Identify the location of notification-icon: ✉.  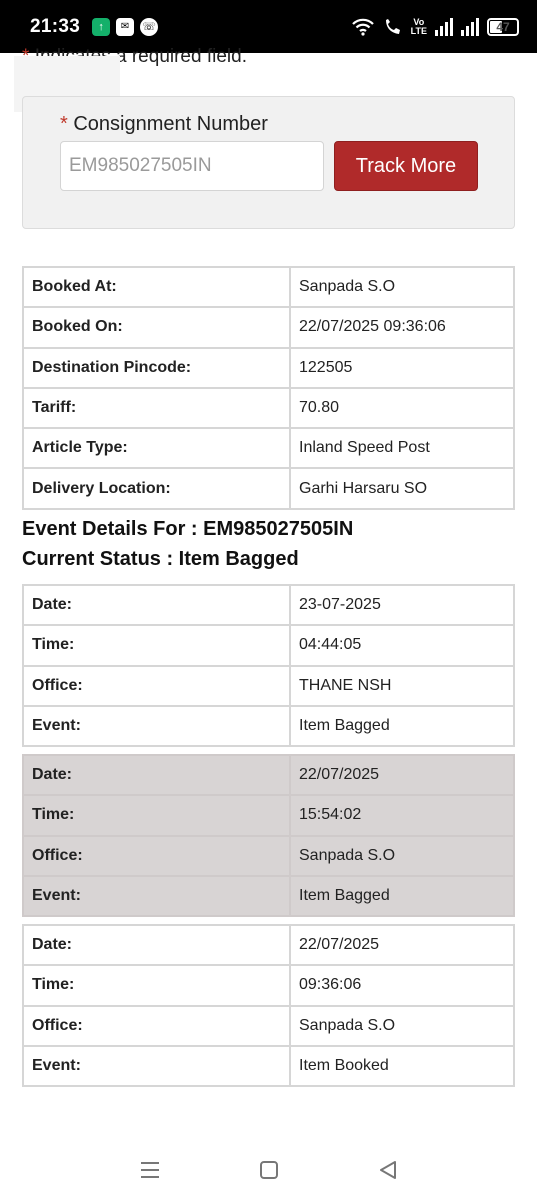
(125, 26).